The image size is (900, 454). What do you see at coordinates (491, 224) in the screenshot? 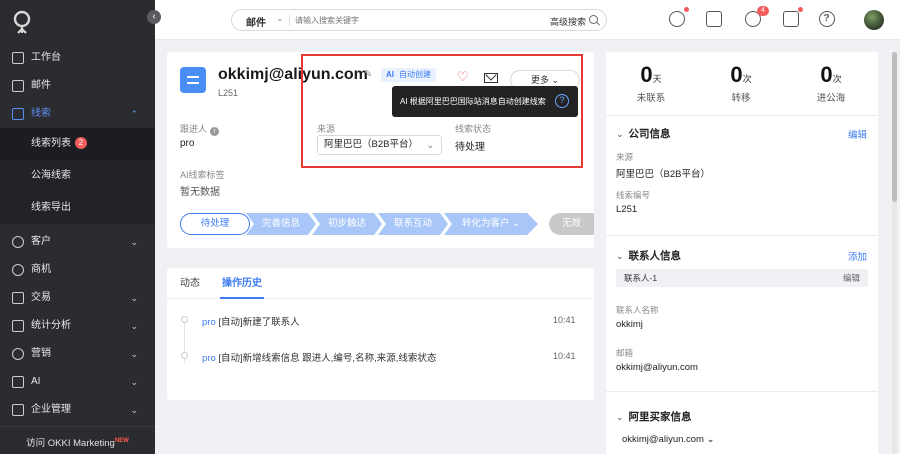
I see `stage-convert-customer: 转化为客户 ⌄` at bounding box center [491, 224].